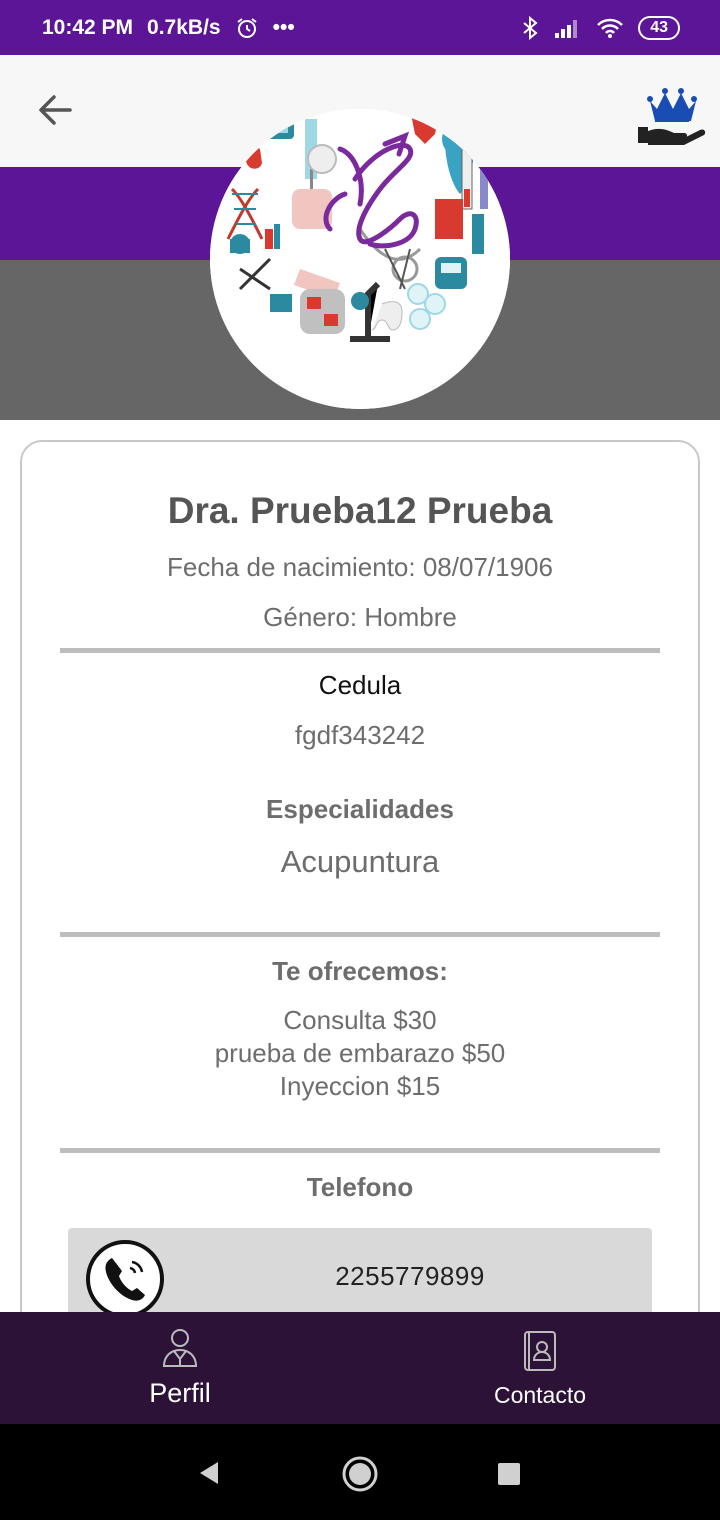 This screenshot has width=720, height=1520. What do you see at coordinates (360, 1053) in the screenshot?
I see `offer-item: prueba de embarazo $50` at bounding box center [360, 1053].